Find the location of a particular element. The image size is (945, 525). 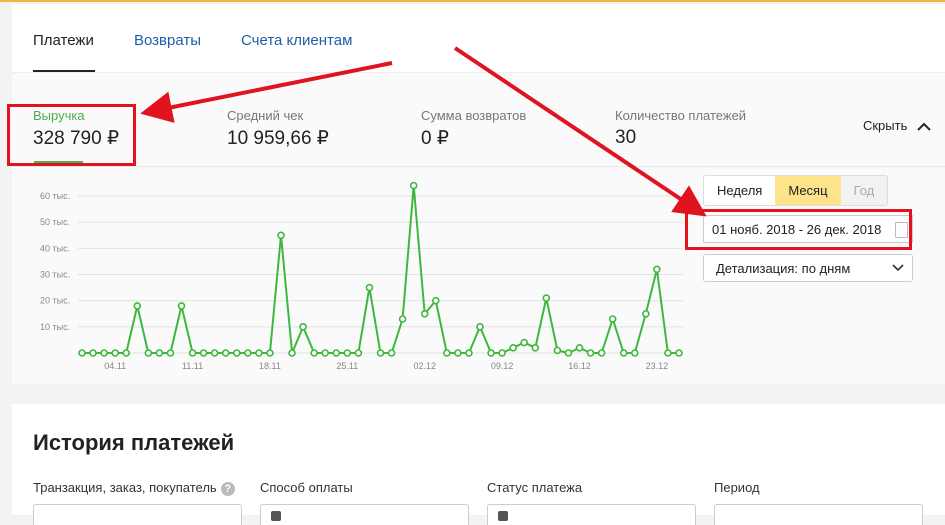

x-tick-label: 16.12 is located at coordinates (579, 366).